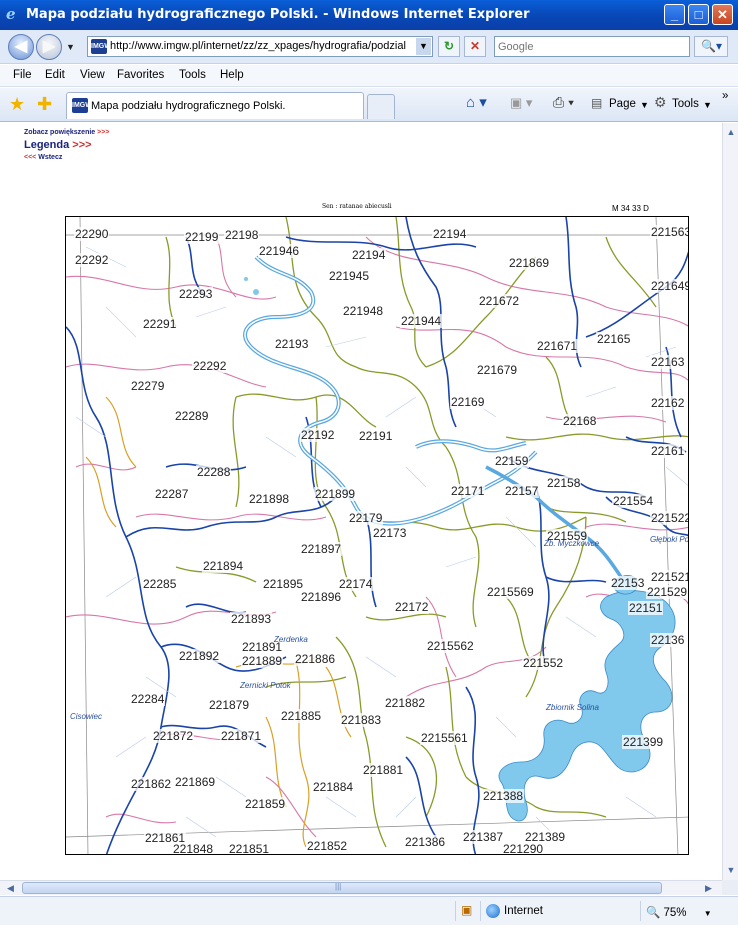  I want to click on region-label: 22284, so click(148, 699).